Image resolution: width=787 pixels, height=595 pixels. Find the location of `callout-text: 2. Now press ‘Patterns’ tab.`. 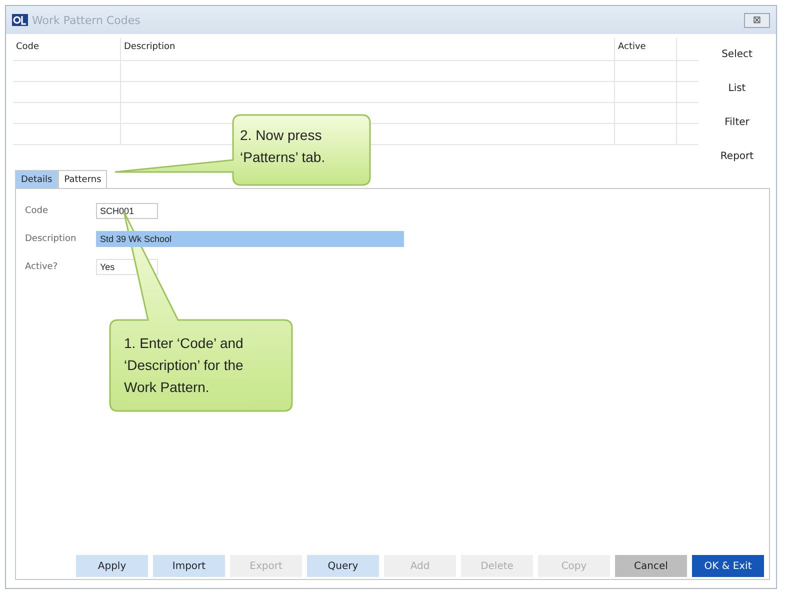

callout-text: 2. Now press ‘Patterns’ tab. is located at coordinates (283, 146).